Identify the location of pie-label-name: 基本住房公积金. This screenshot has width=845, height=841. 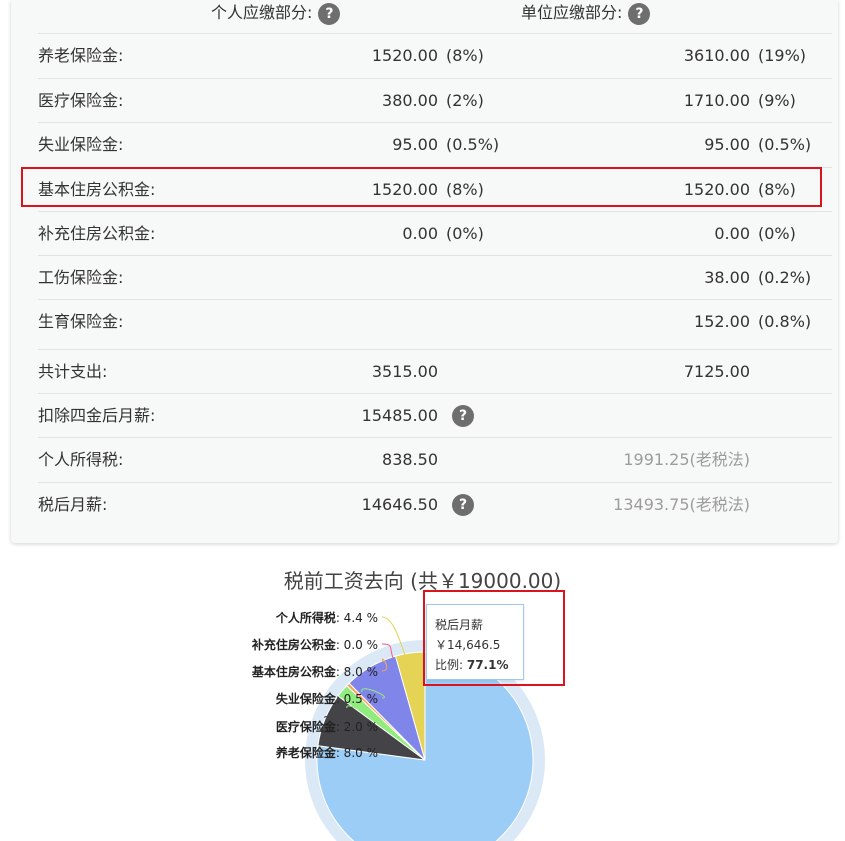
(294, 671).